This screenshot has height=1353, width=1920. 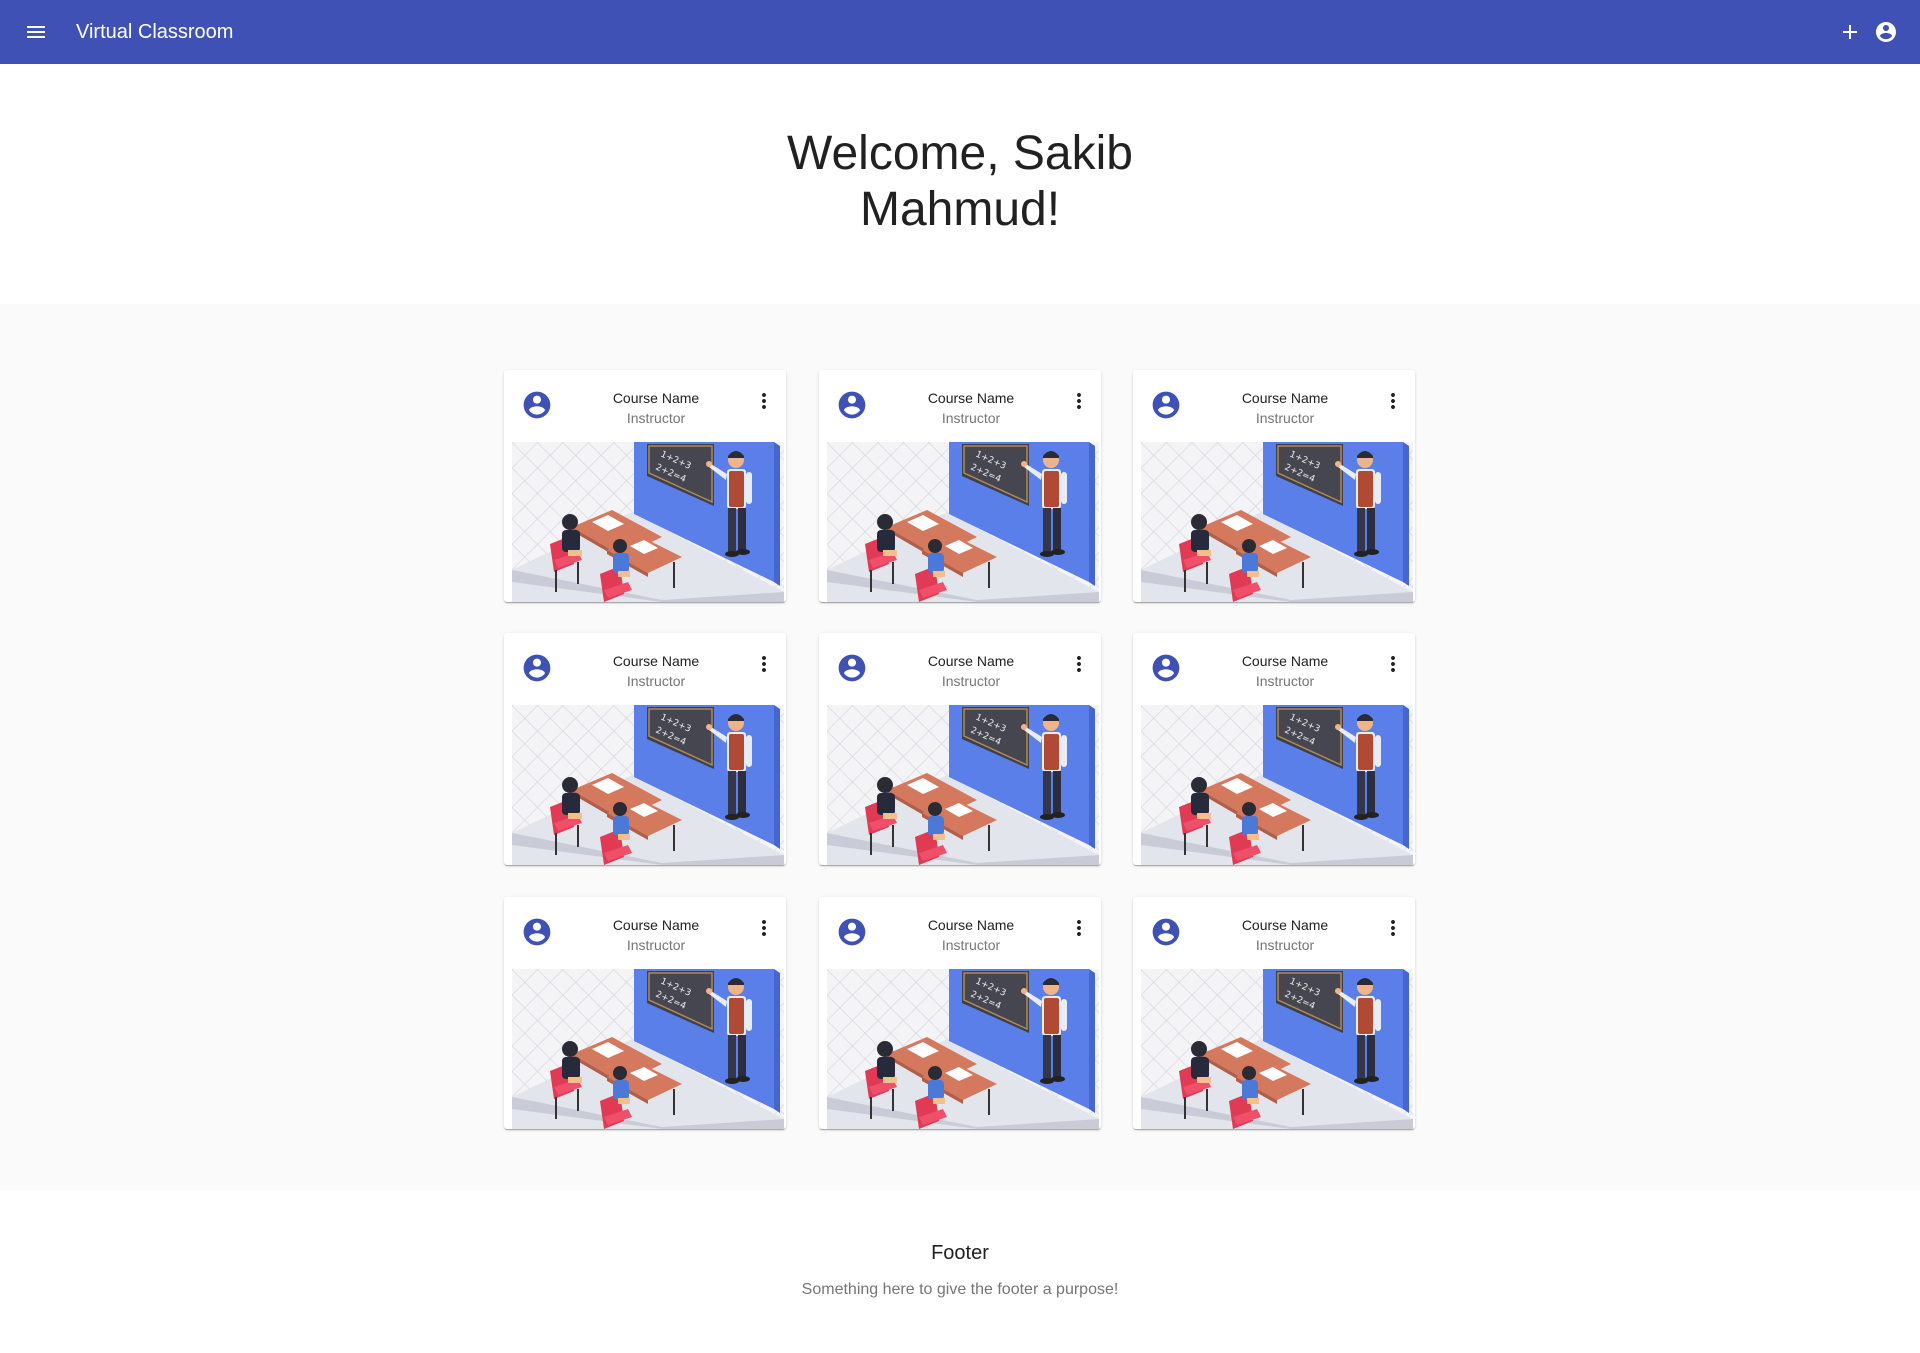 I want to click on menu-button, so click(x=36, y=32).